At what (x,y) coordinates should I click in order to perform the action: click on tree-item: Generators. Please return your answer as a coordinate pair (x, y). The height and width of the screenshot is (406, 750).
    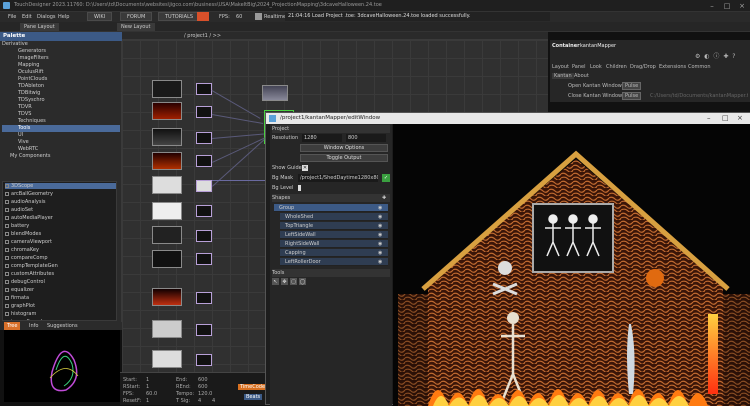
    Looking at the image, I should click on (32, 51).